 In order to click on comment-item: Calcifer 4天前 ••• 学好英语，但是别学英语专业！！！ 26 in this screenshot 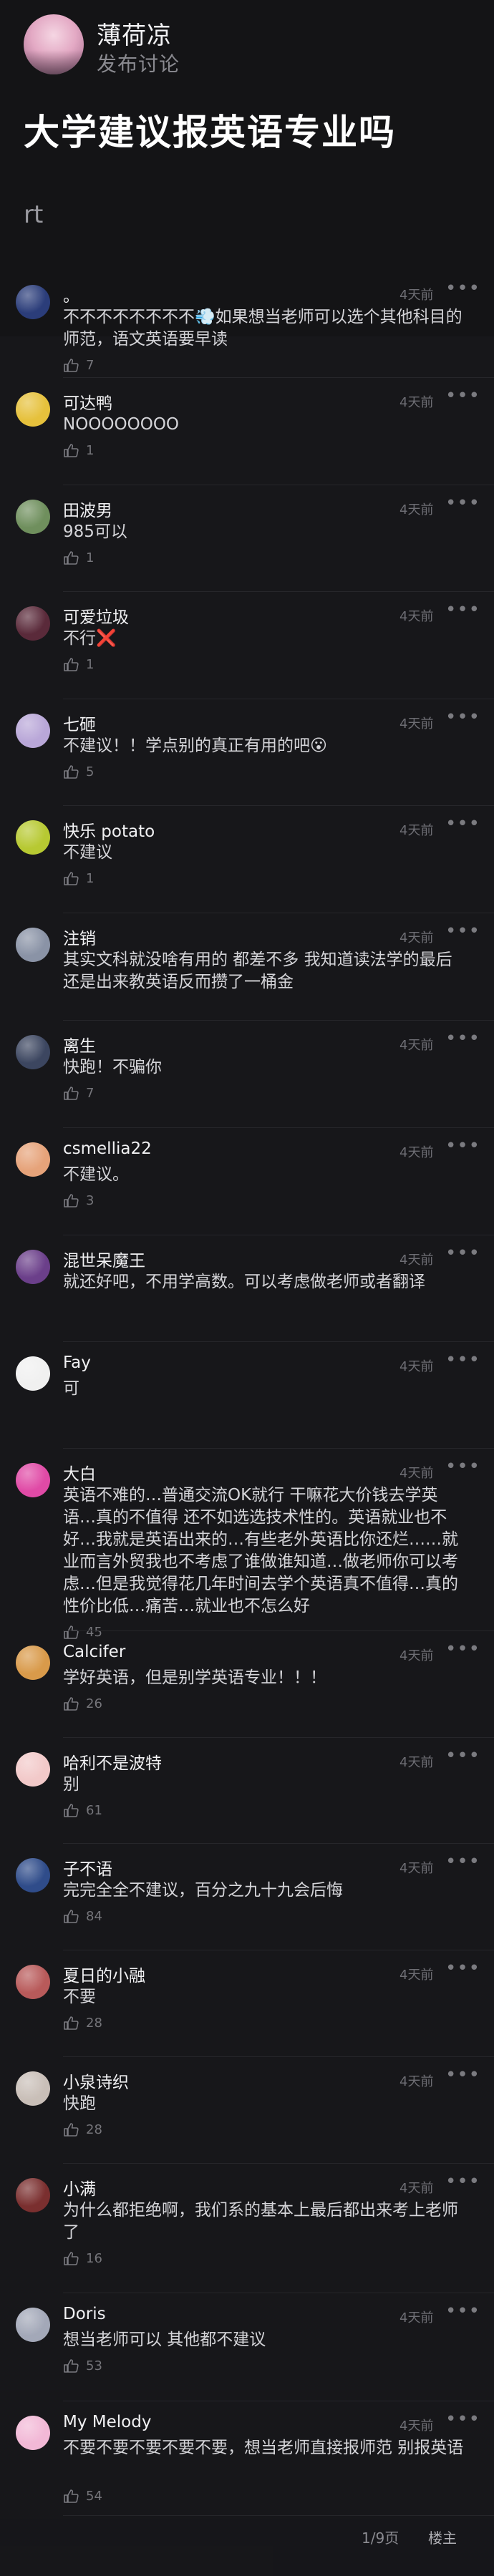, I will do `click(247, 1684)`.